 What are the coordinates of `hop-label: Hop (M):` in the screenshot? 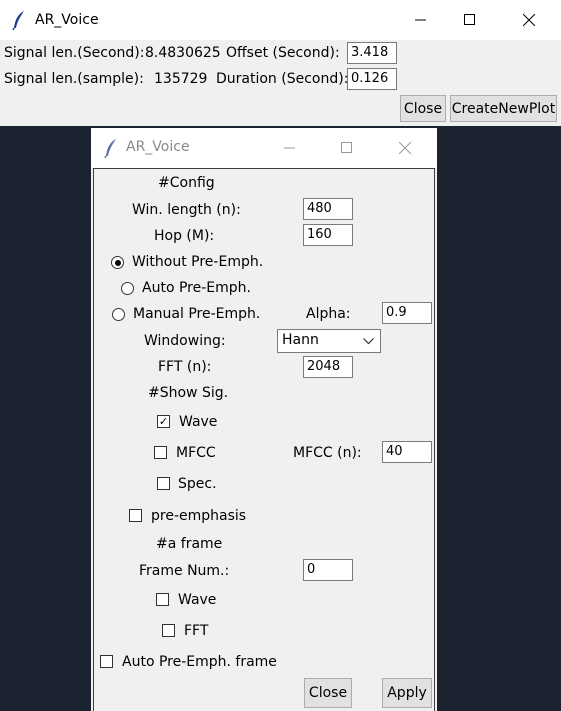 It's located at (184, 236).